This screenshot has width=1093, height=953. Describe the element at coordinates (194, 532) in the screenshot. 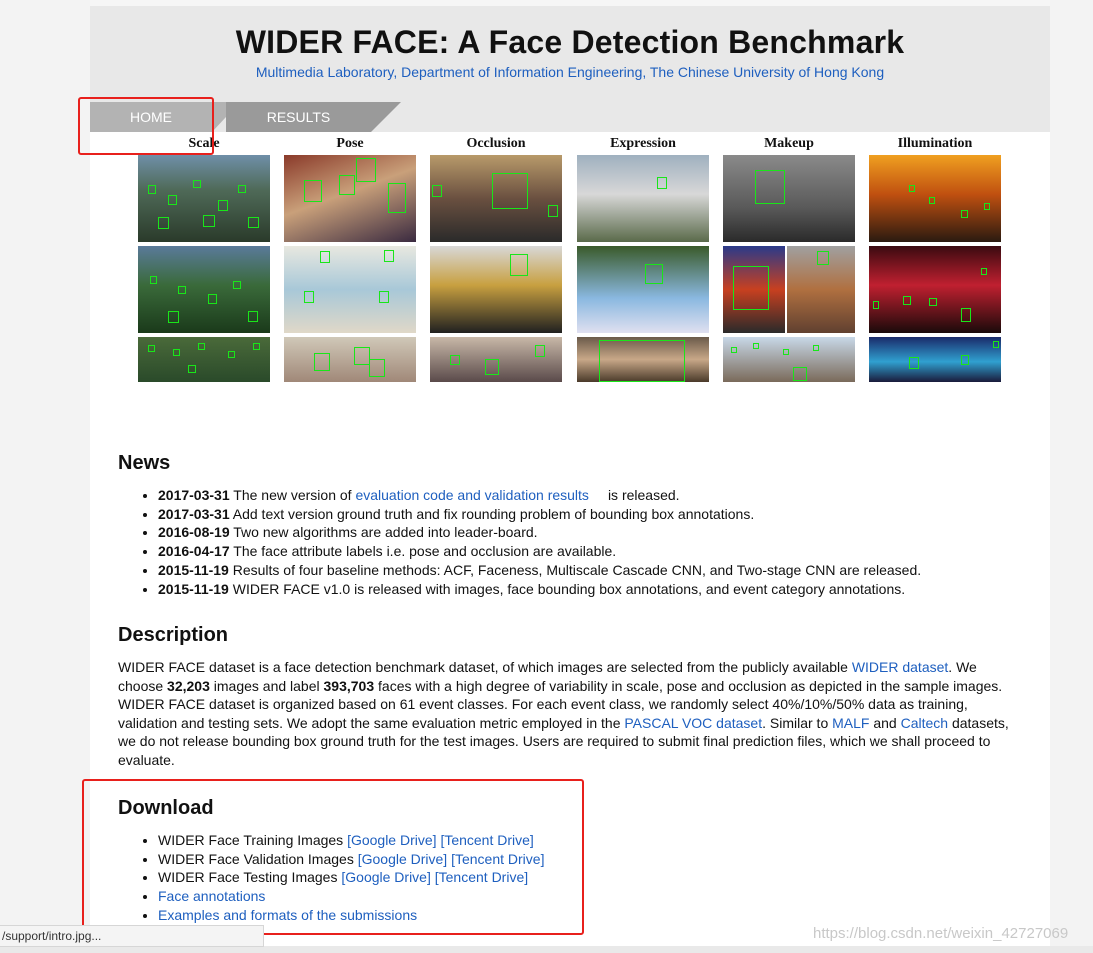

I see `news-date: 2016-08-19` at that location.